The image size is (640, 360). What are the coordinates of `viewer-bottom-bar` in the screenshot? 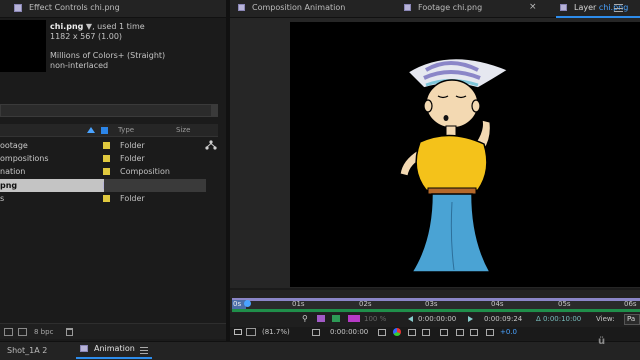 It's located at (435, 333).